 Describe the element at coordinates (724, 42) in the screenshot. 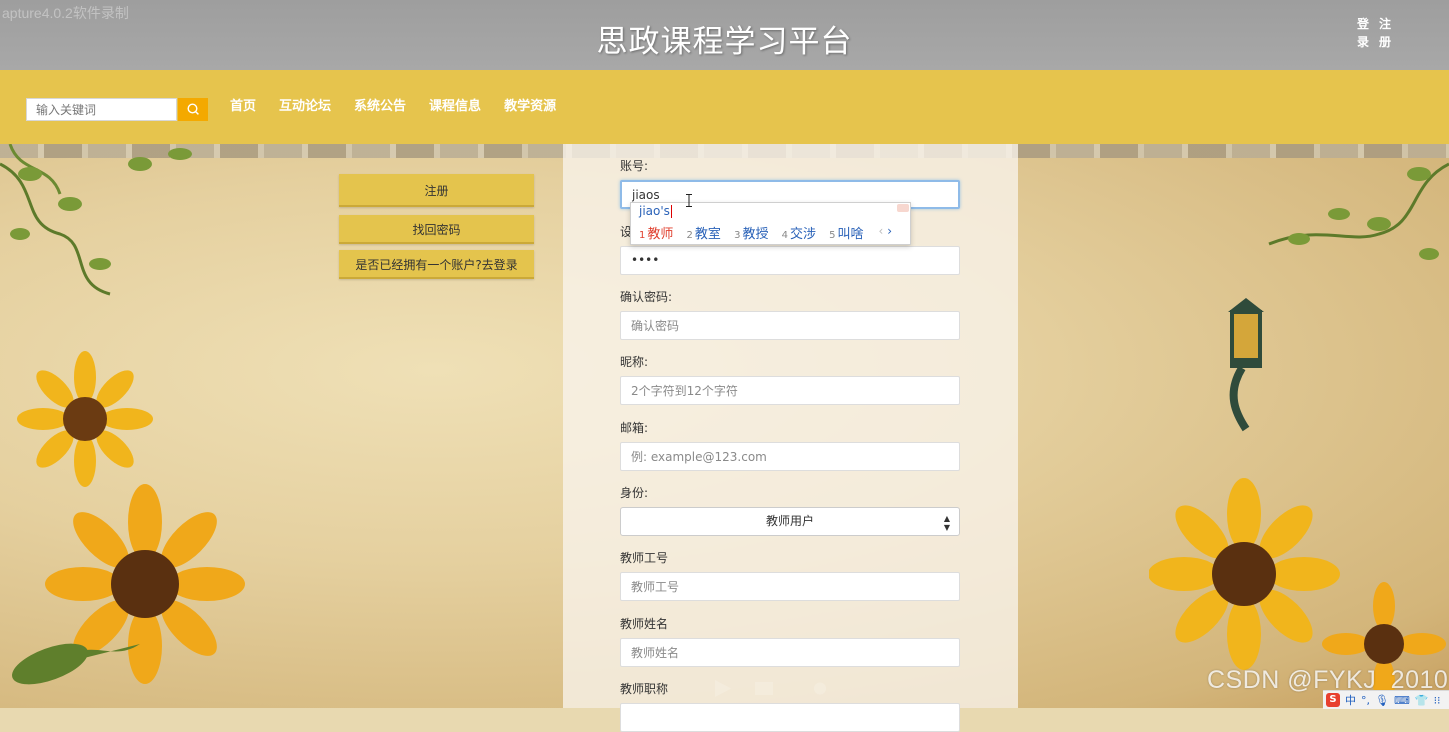

I see `site-title: 思政课程学习平台` at that location.